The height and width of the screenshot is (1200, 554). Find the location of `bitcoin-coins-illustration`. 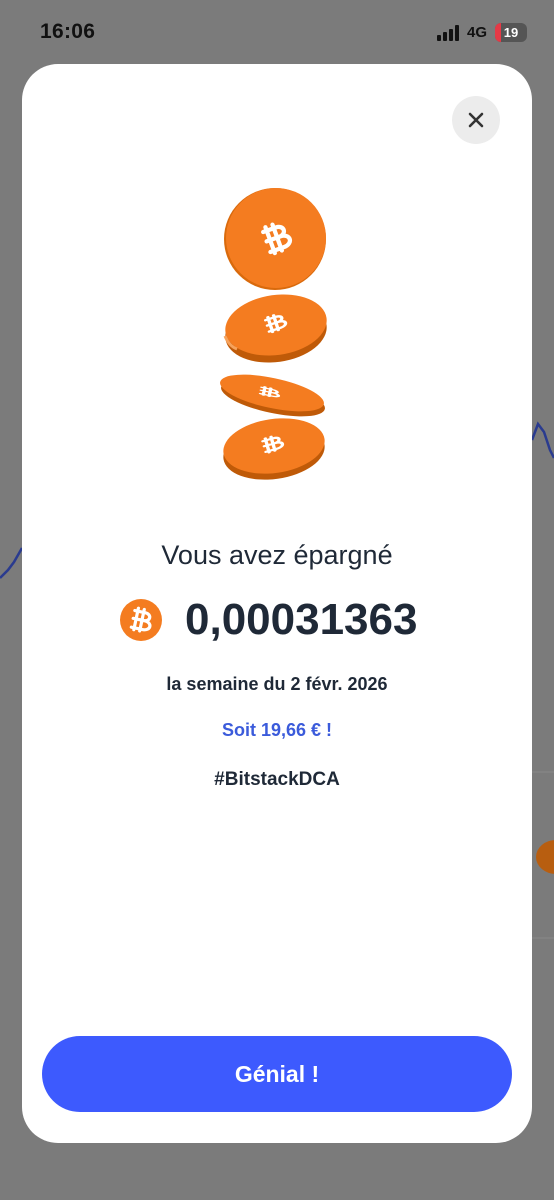

bitcoin-coins-illustration is located at coordinates (273, 334).